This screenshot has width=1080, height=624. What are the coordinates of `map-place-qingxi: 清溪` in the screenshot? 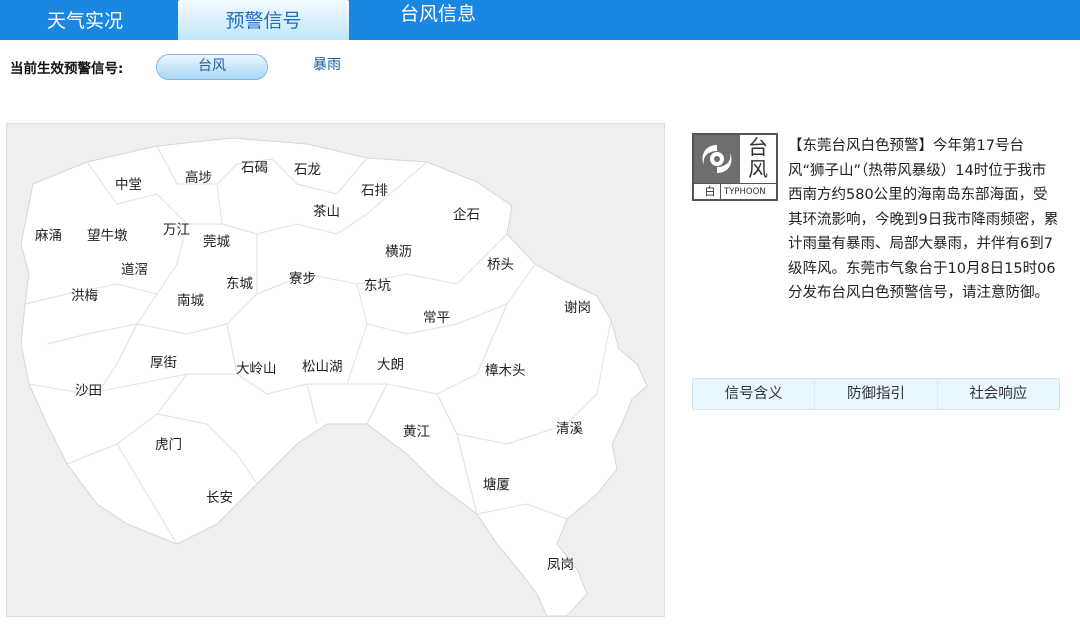 It's located at (569, 427).